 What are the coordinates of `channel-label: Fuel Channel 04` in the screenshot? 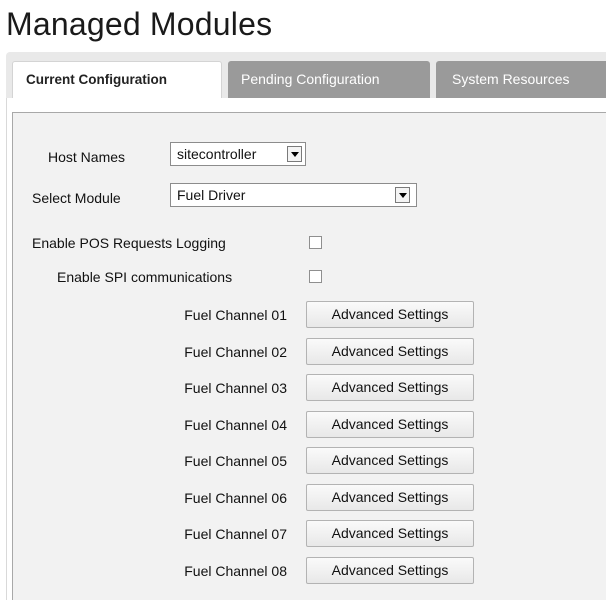 It's located at (235, 425).